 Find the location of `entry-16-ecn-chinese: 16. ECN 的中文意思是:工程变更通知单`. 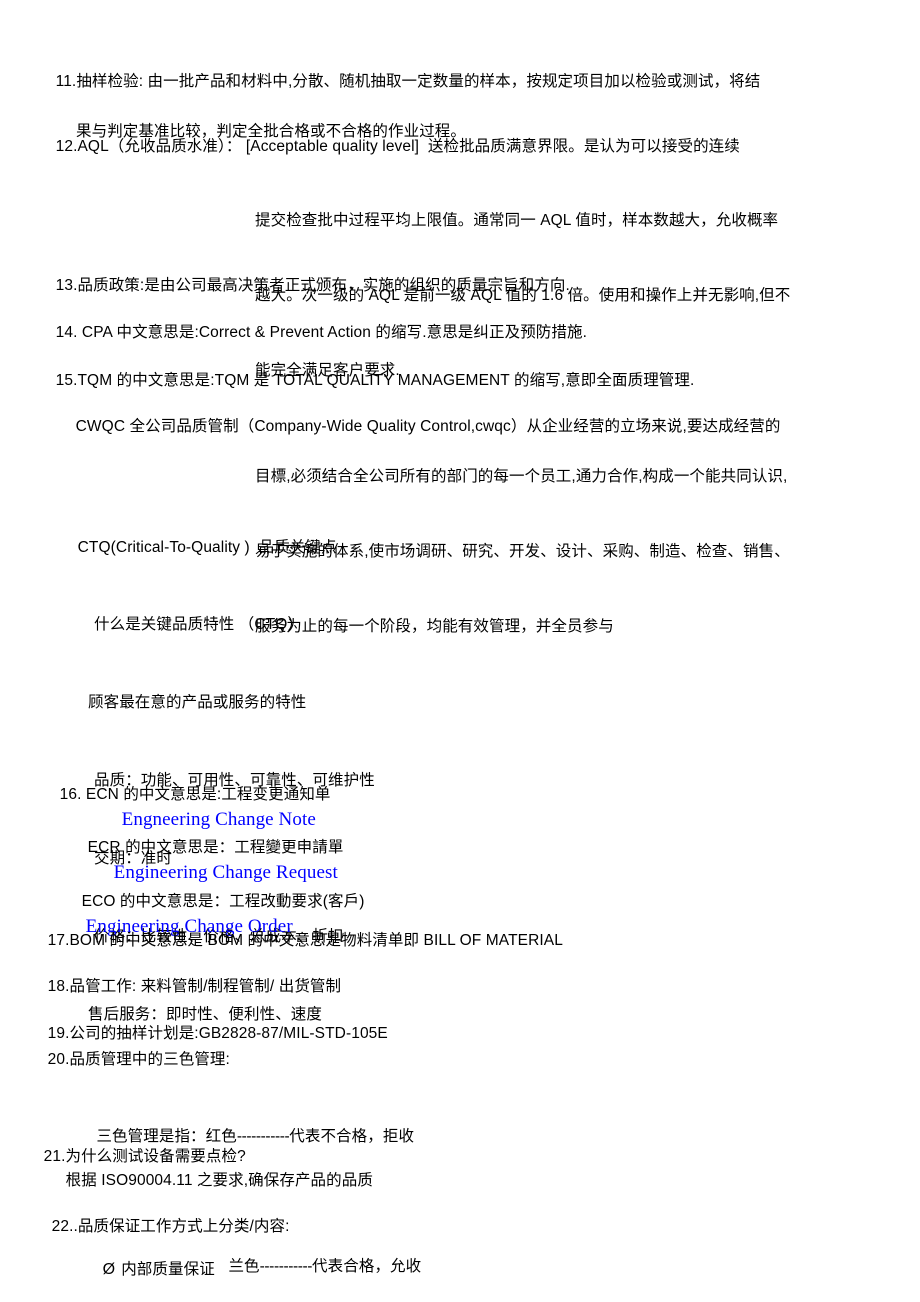

entry-16-ecn-chinese: 16. ECN 的中文意思是:工程变更通知单 is located at coordinates (195, 794).